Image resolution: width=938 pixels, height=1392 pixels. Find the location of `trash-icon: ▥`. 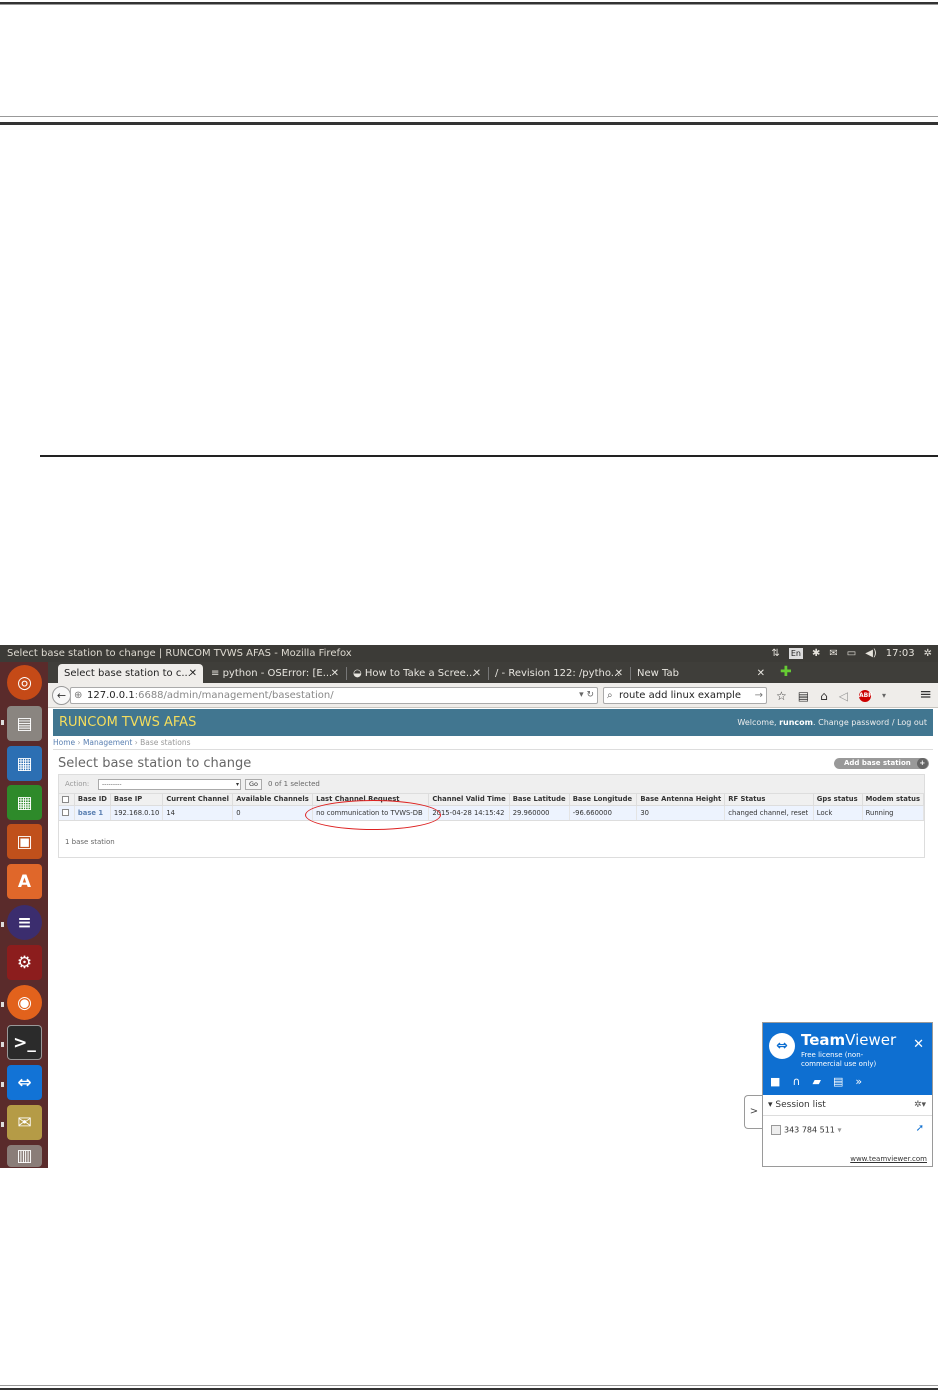

trash-icon: ▥ is located at coordinates (24, 1156).